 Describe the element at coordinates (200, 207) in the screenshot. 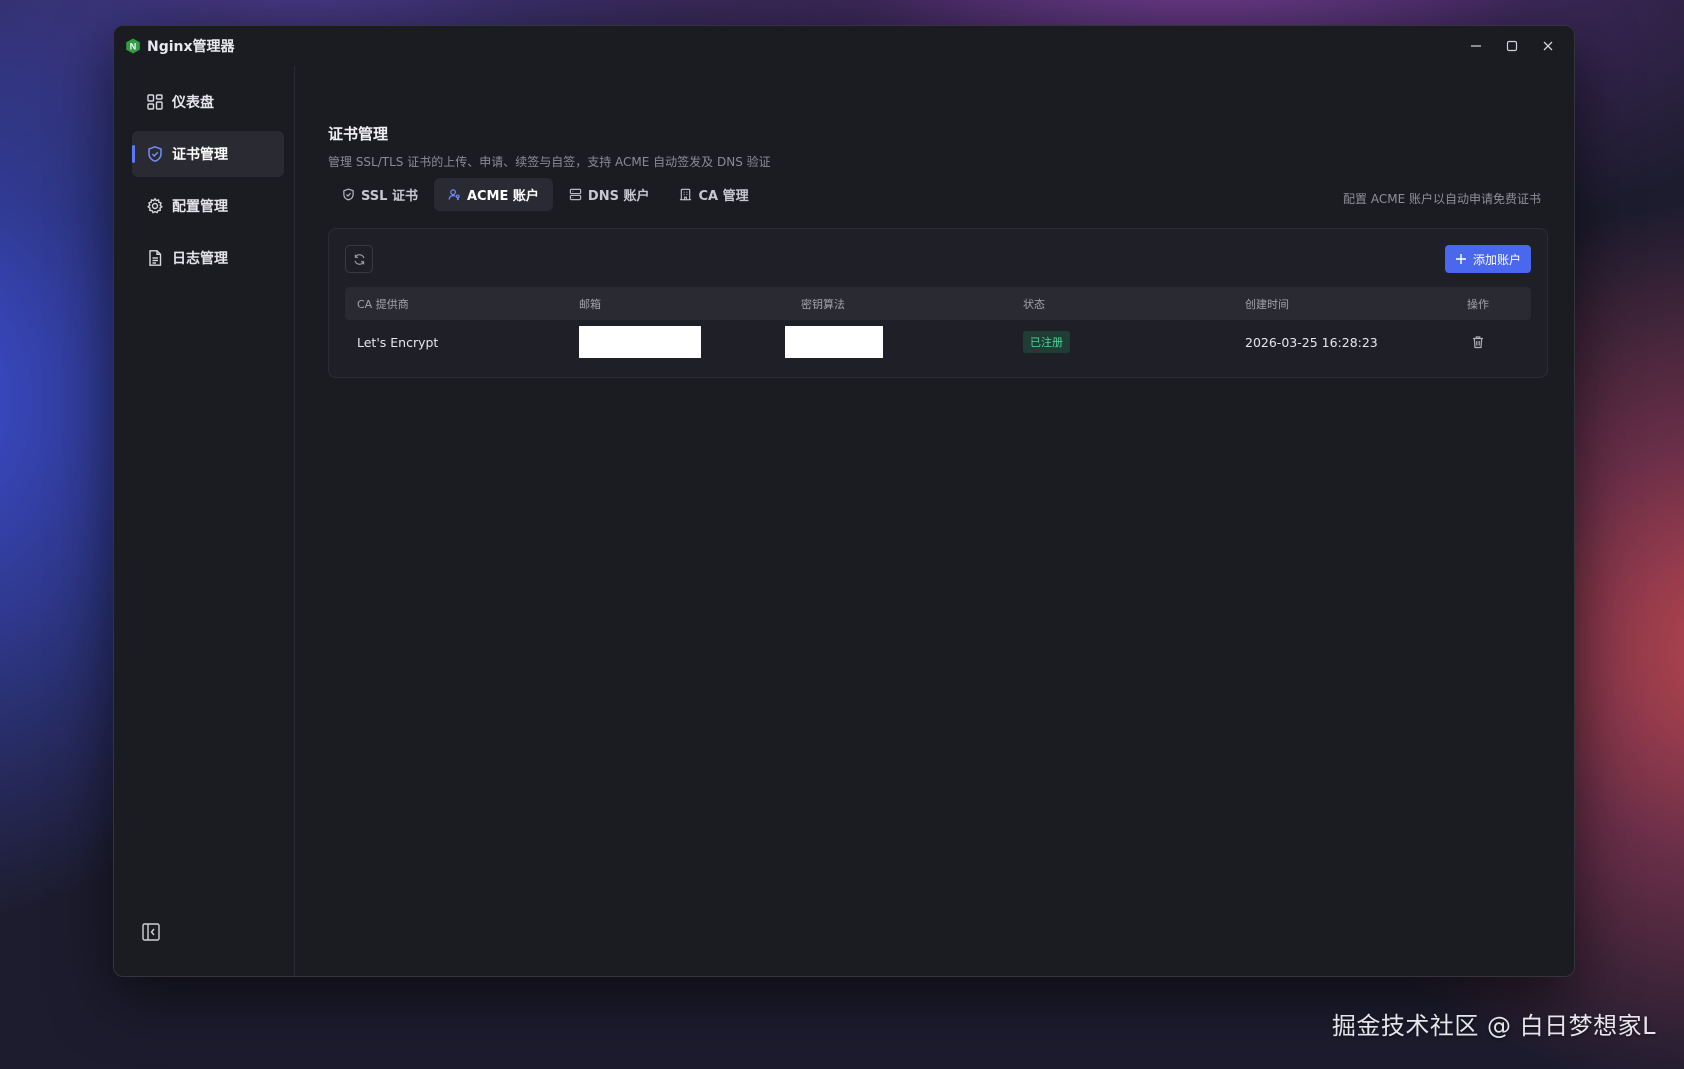

I see `sidebar-item-label: 配置管理` at that location.